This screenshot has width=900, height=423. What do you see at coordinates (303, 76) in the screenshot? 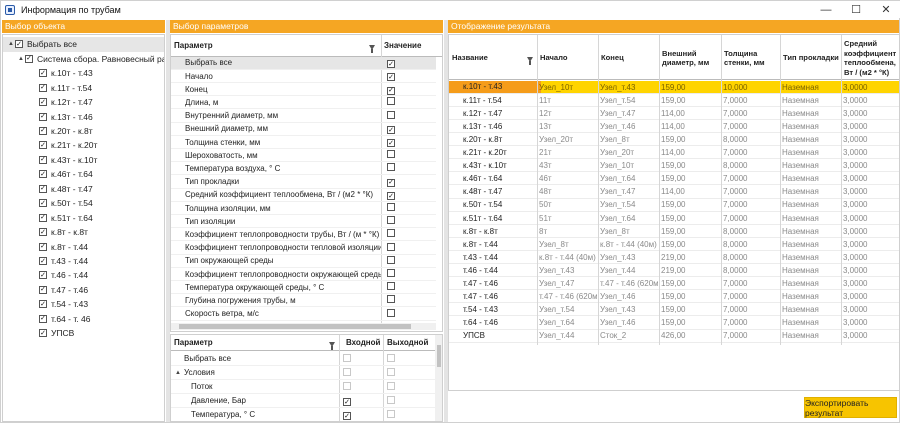
I see `param-row: Начало ✓` at bounding box center [303, 76].